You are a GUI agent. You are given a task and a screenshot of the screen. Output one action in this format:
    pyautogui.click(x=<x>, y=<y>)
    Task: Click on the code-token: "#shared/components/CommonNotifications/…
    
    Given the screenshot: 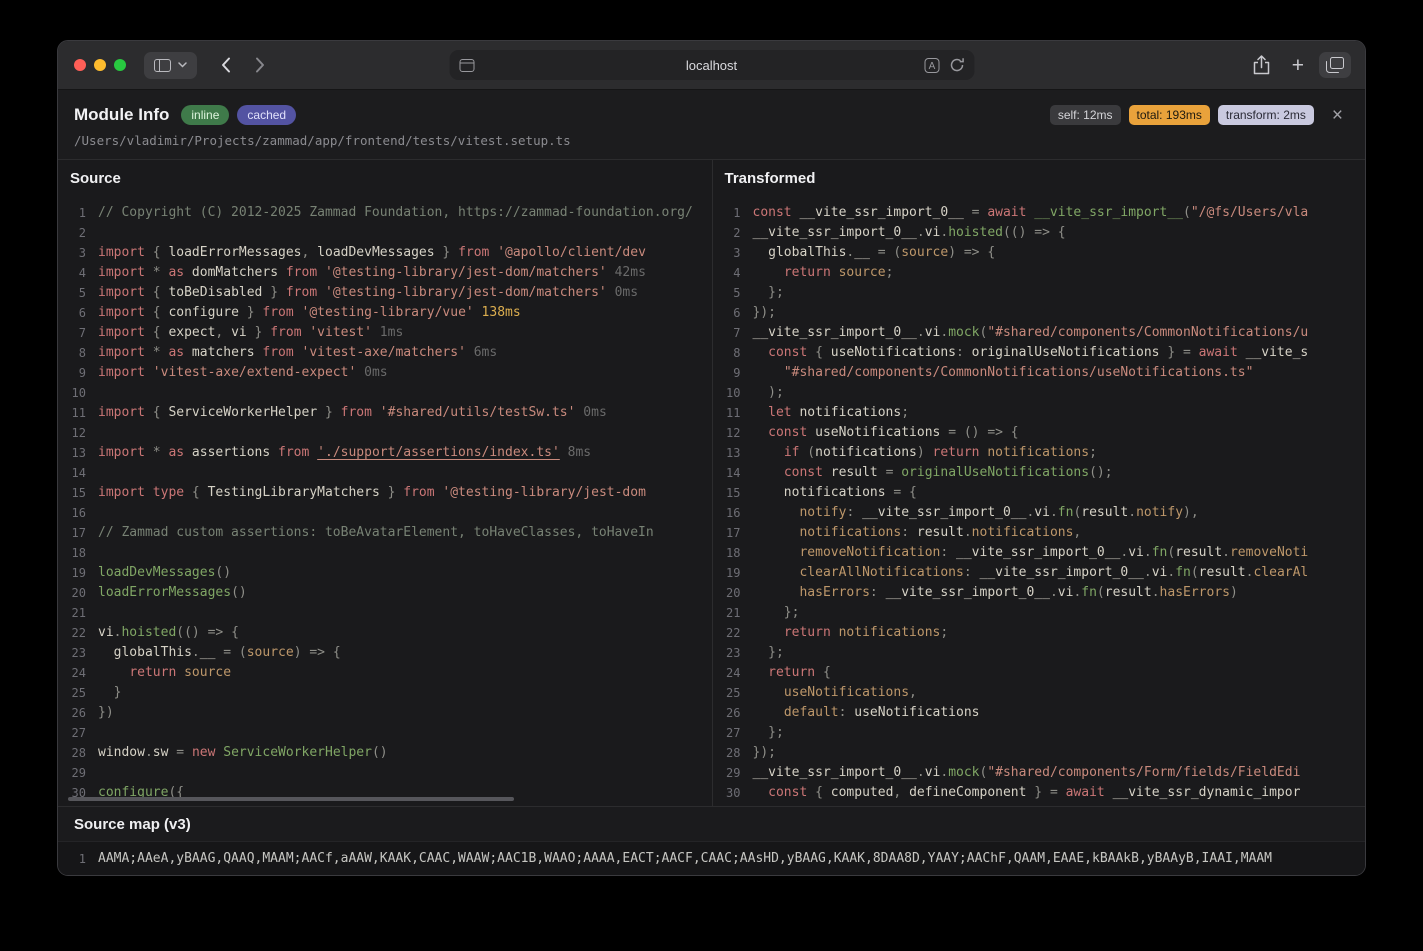 What is the action you would take?
    pyautogui.click(x=1018, y=373)
    